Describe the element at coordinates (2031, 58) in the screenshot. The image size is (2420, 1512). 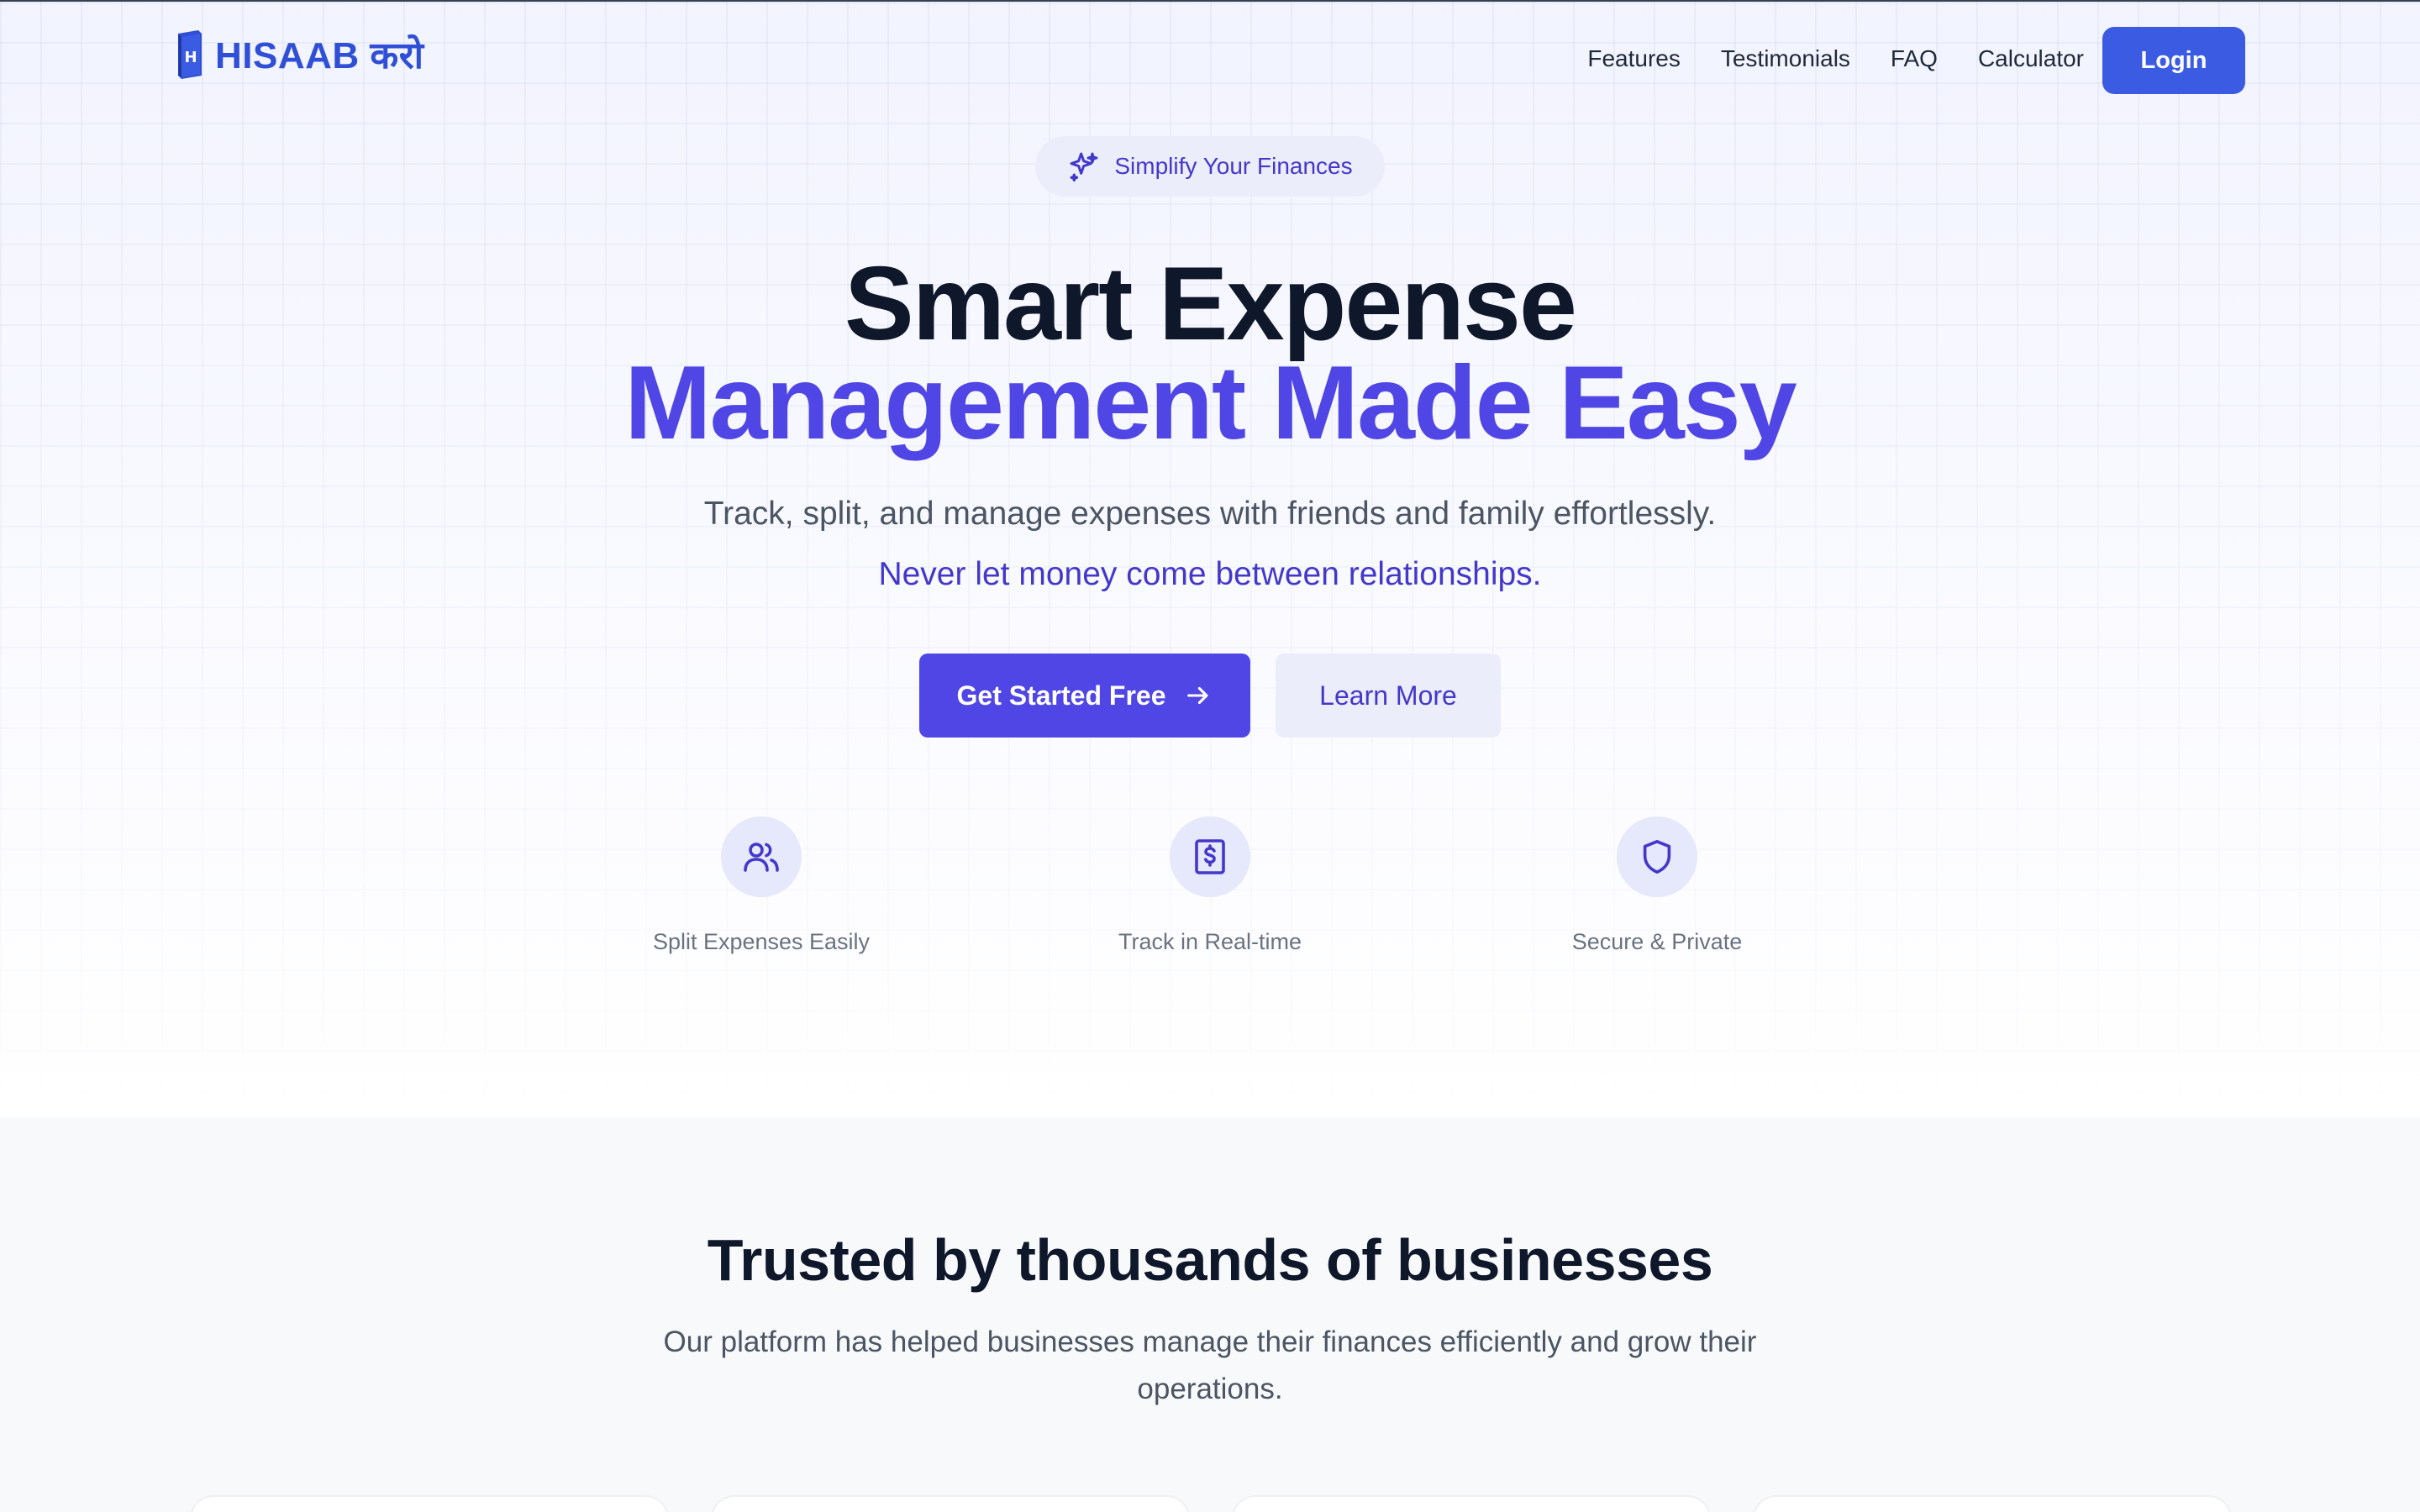
I see `nav-link-calculator: Calculator` at that location.